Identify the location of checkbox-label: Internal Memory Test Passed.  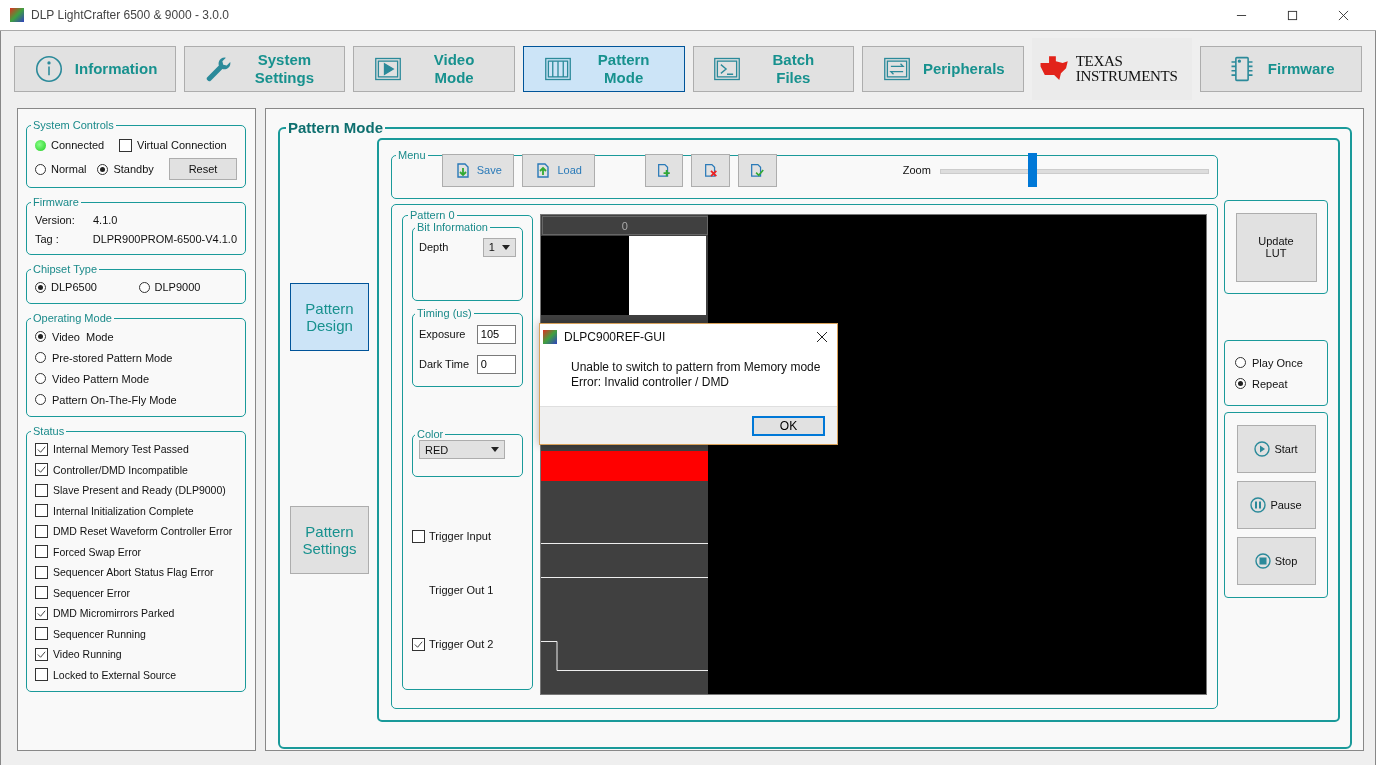
(121, 449).